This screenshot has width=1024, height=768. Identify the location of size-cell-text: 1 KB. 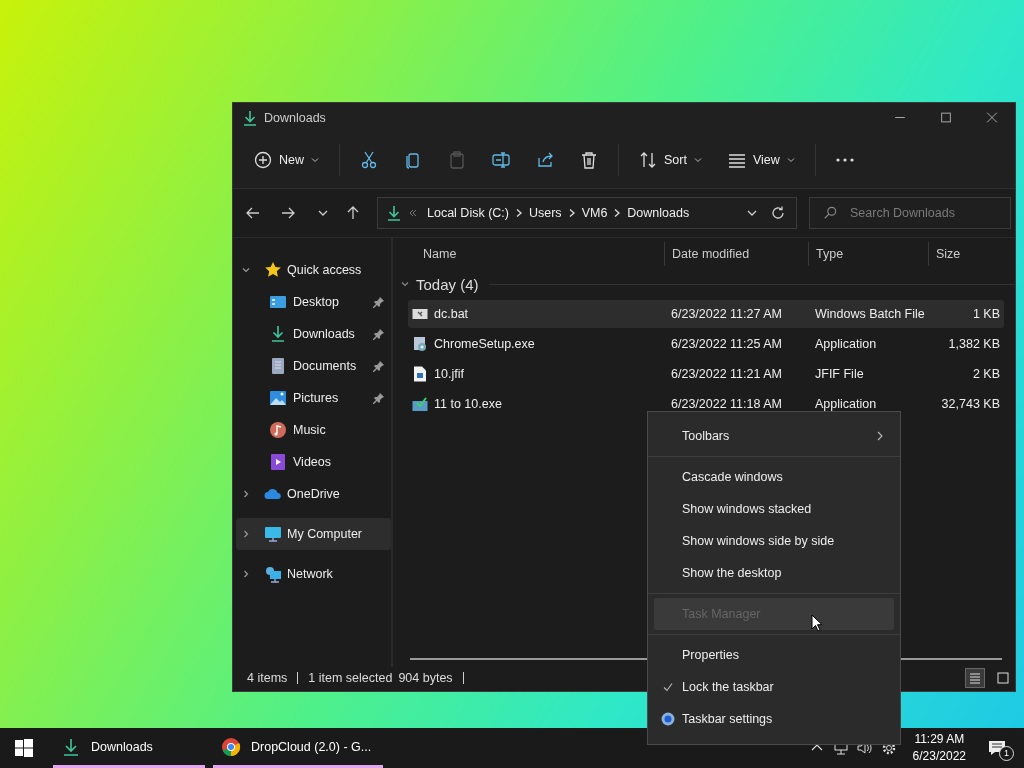
(986, 314).